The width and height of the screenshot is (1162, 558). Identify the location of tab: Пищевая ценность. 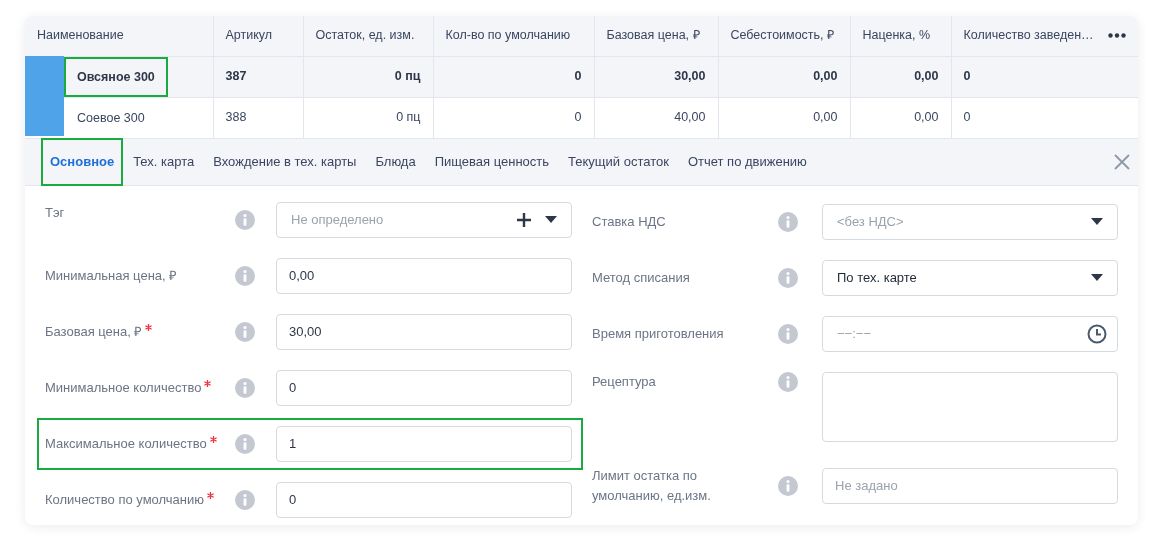
(492, 161).